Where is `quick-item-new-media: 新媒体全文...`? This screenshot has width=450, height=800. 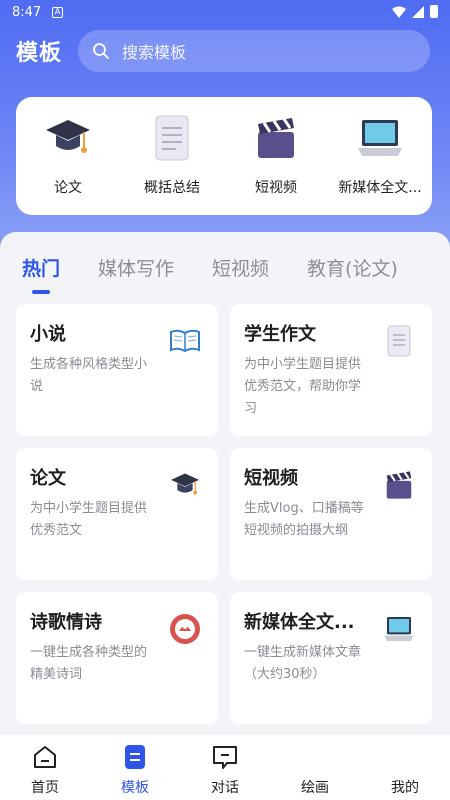
quick-item-new-media: 新媒体全文... is located at coordinates (380, 155).